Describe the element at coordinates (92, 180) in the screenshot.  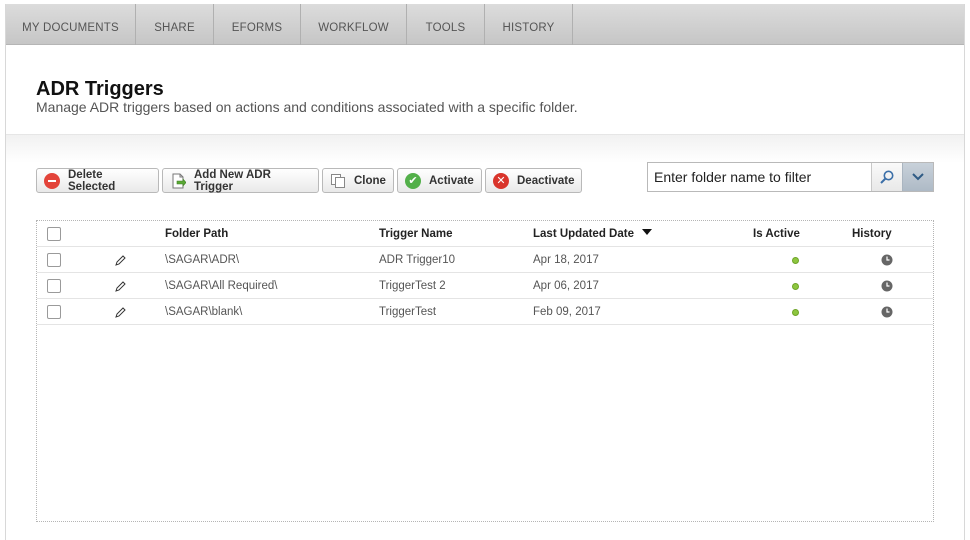
I see `delete-selected-label: Delete Selected` at that location.